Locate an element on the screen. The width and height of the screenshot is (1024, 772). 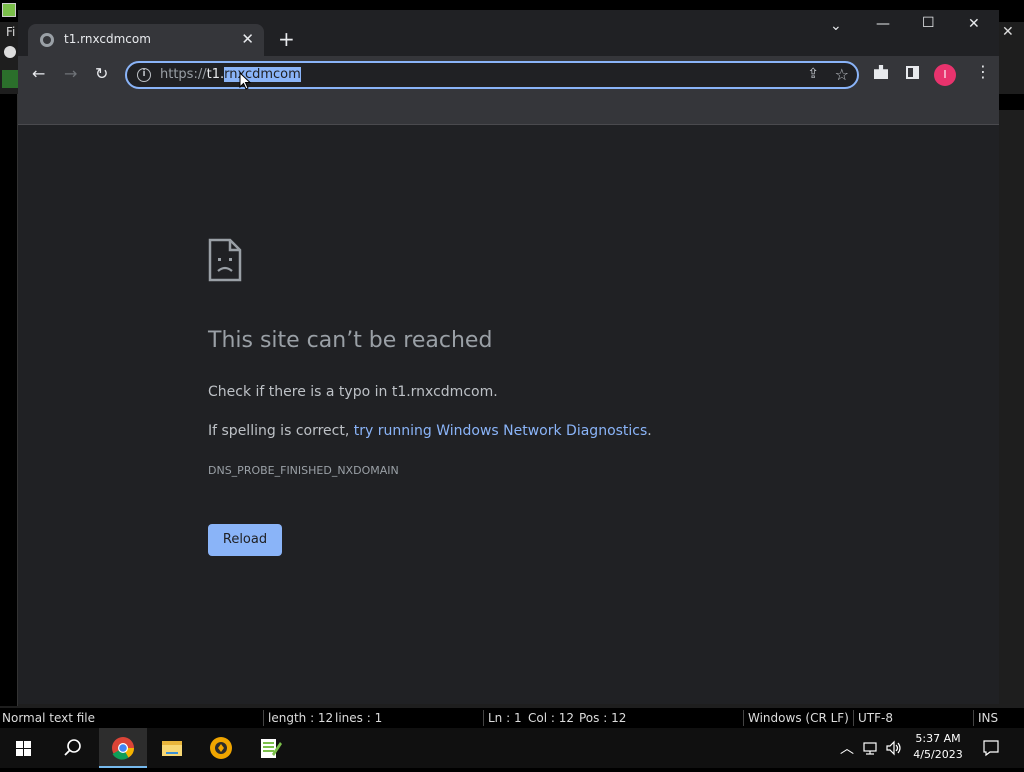
url-scheme: https:// is located at coordinates (183, 74).